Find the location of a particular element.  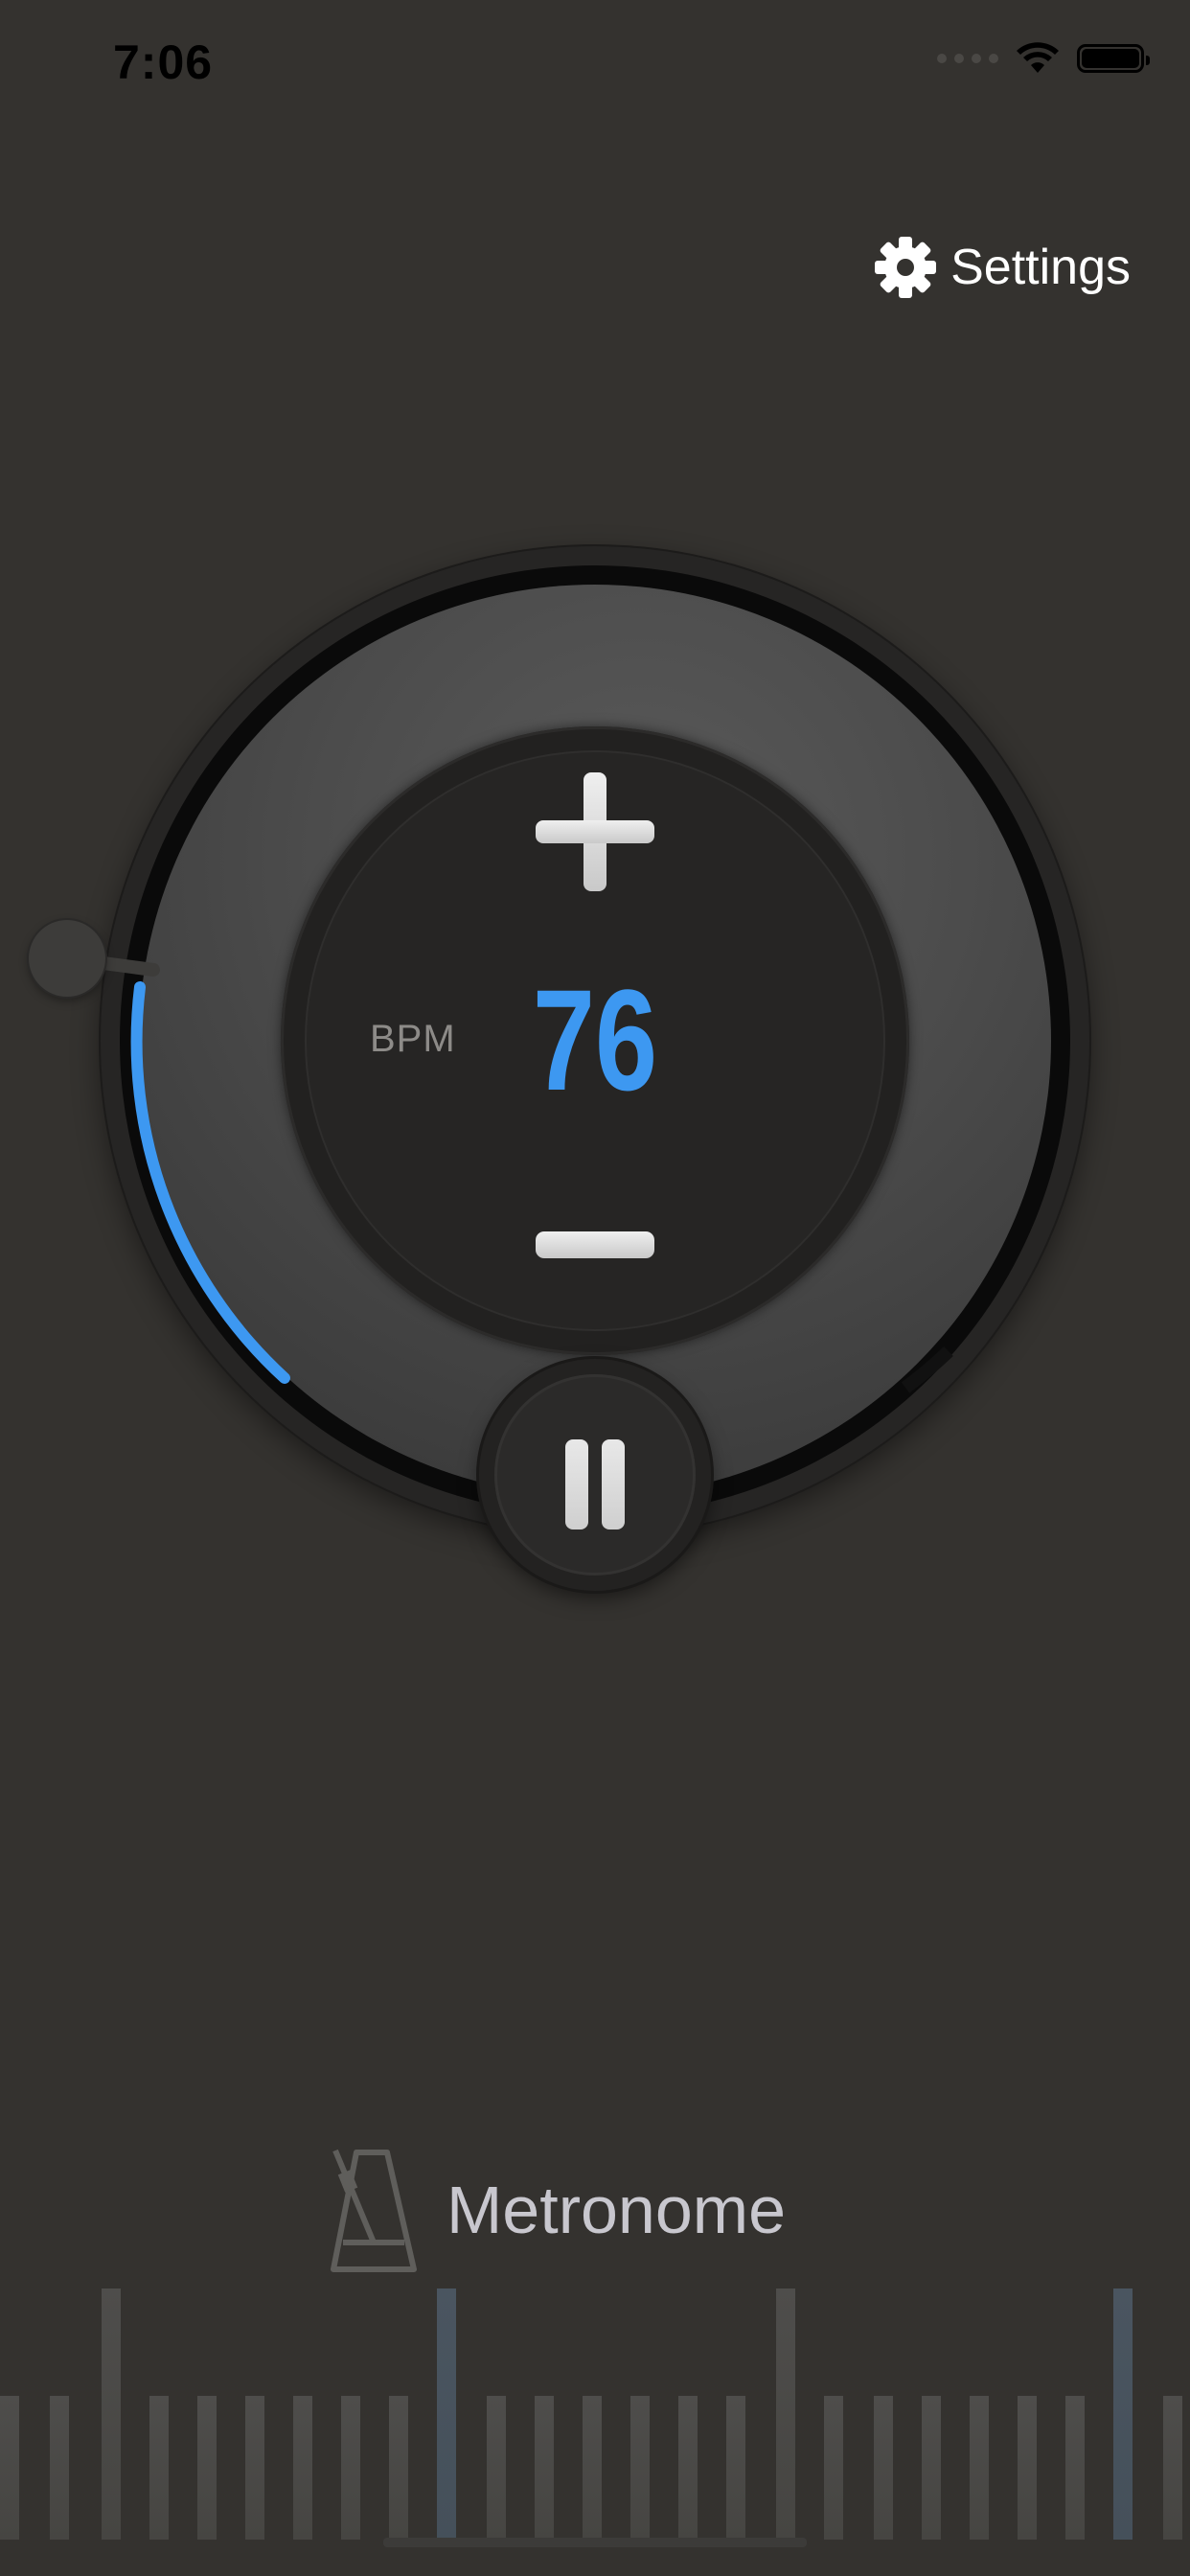

bpm-label: BPM is located at coordinates (413, 1039).